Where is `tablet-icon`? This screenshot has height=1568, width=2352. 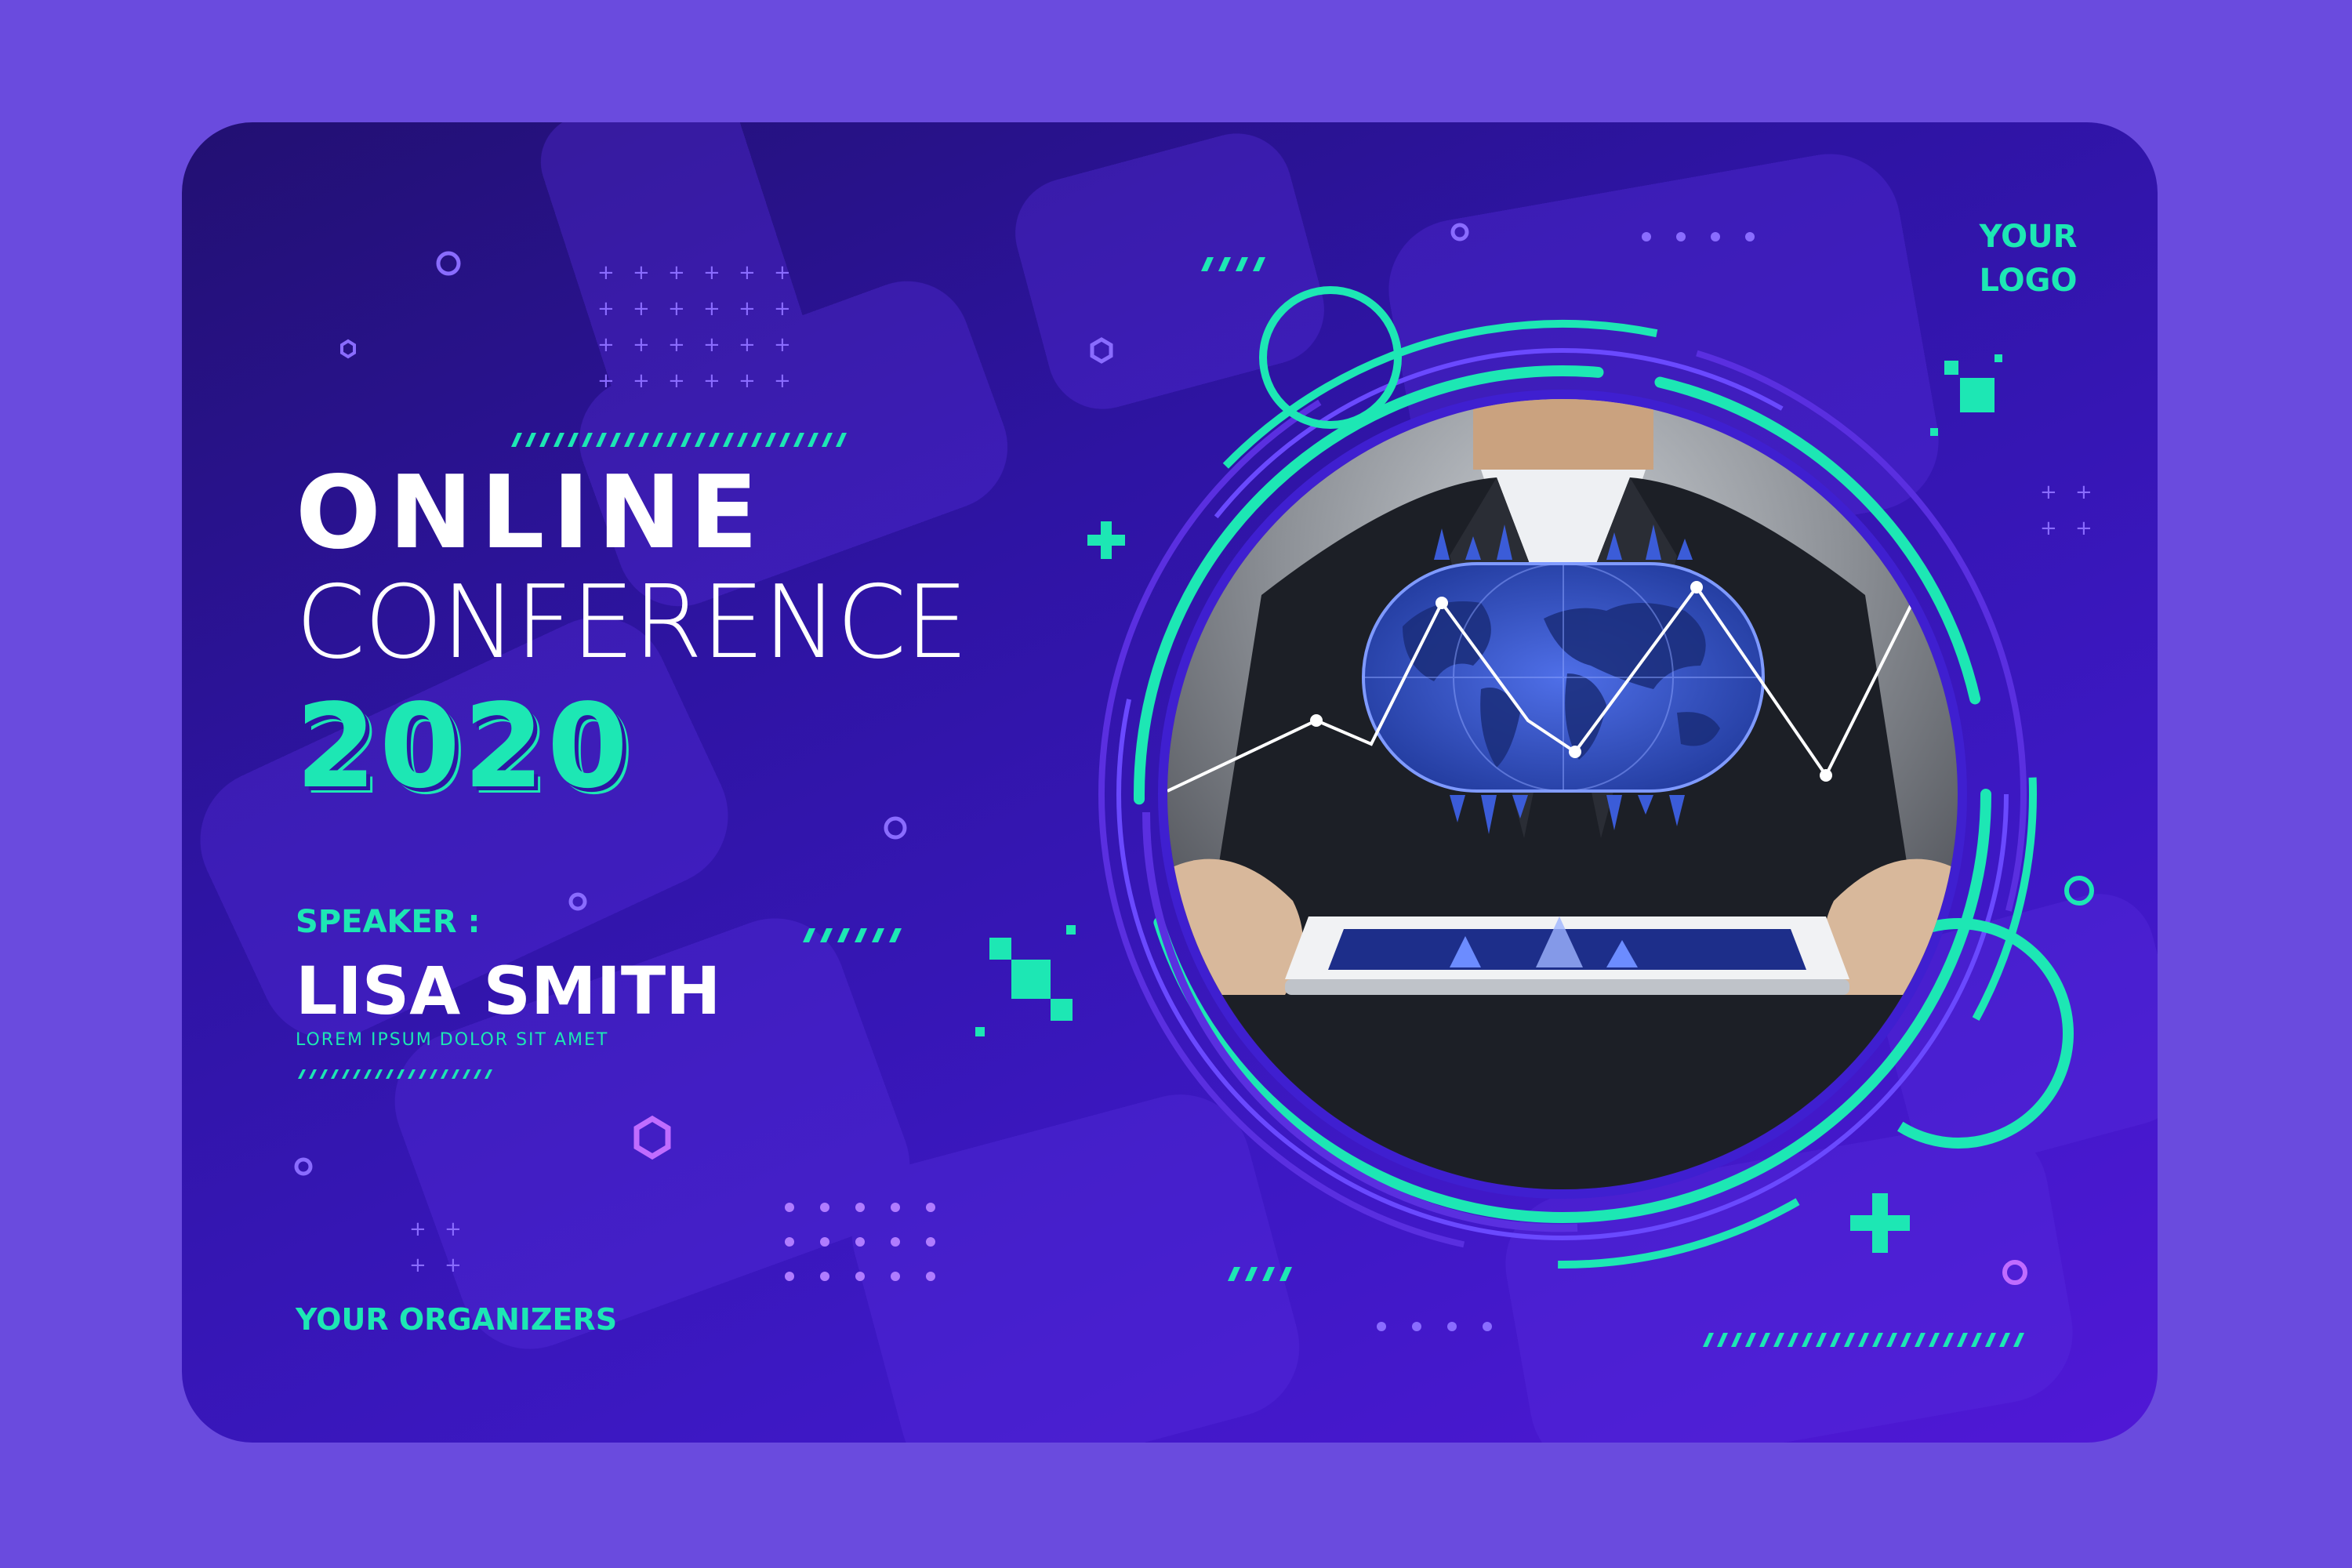
tablet-icon is located at coordinates (1567, 955).